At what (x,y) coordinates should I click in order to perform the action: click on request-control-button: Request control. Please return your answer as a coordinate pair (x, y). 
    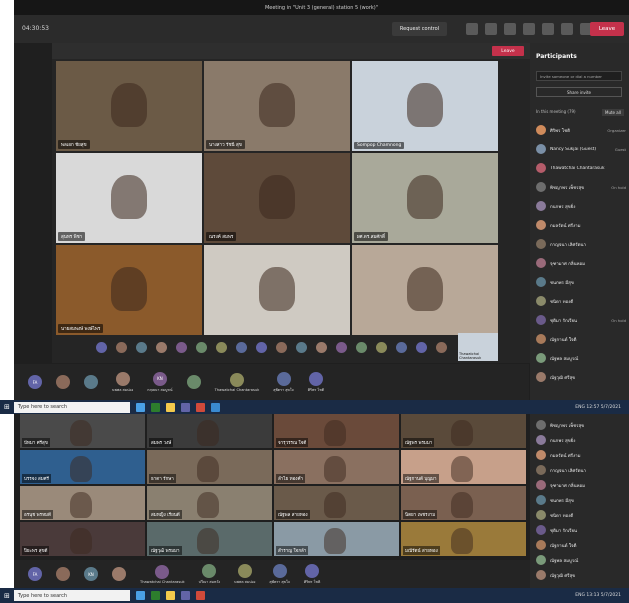
    Looking at the image, I should click on (419, 29).